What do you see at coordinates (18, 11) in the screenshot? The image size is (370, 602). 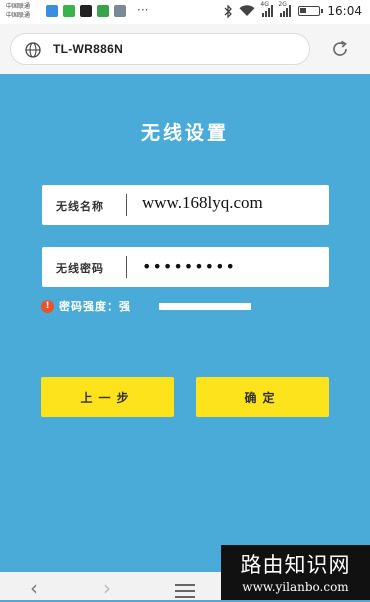 I see `carrier-info: 中国联通 中国联通` at bounding box center [18, 11].